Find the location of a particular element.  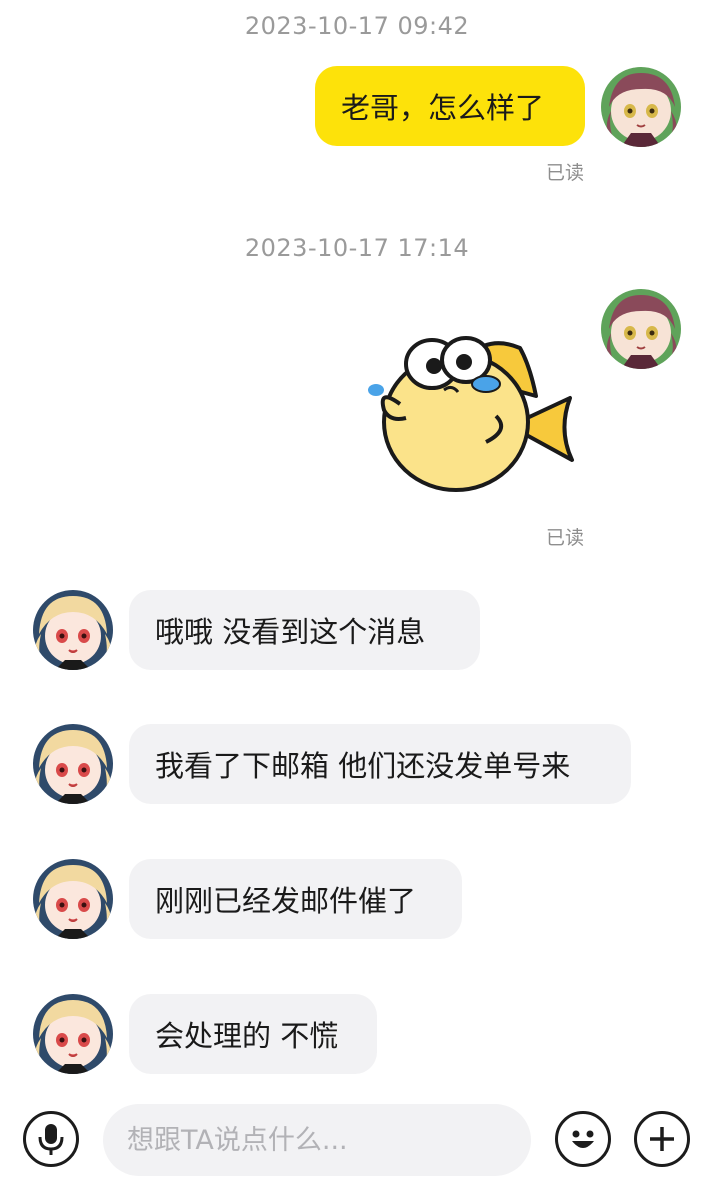

plus-icon is located at coordinates (662, 1139).